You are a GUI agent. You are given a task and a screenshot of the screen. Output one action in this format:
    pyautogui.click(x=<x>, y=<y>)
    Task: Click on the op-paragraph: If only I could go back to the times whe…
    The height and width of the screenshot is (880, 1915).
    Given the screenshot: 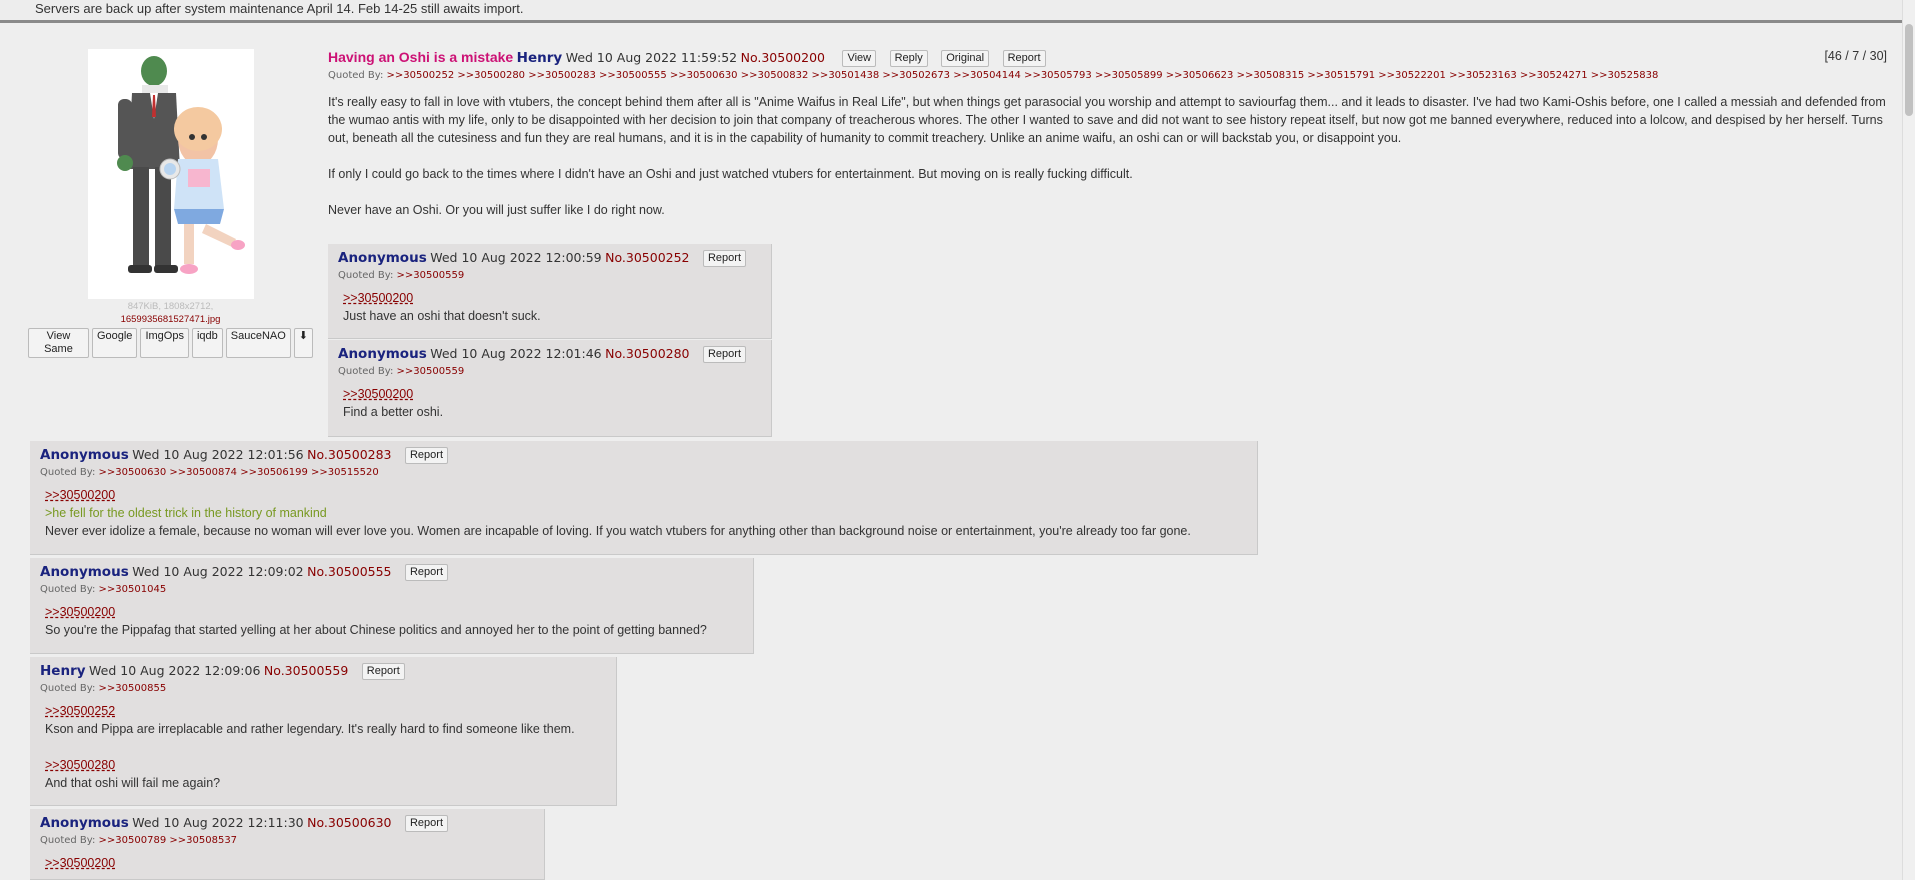 What is the action you would take?
    pyautogui.click(x=730, y=174)
    